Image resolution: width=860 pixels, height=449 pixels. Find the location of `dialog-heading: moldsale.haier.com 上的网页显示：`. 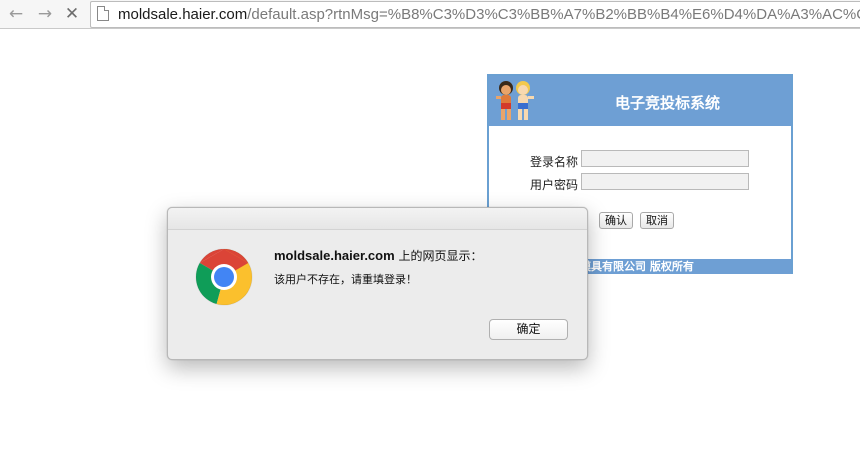

dialog-heading: moldsale.haier.com 上的网页显示： is located at coordinates (378, 255).